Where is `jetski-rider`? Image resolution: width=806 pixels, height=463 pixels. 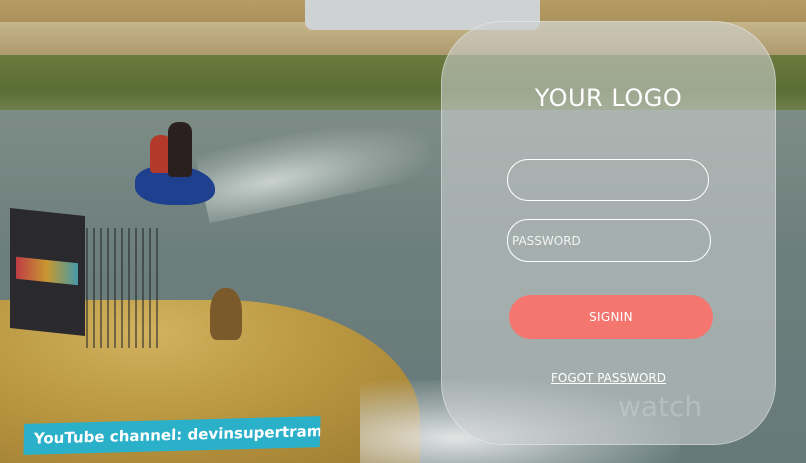 jetski-rider is located at coordinates (180, 149).